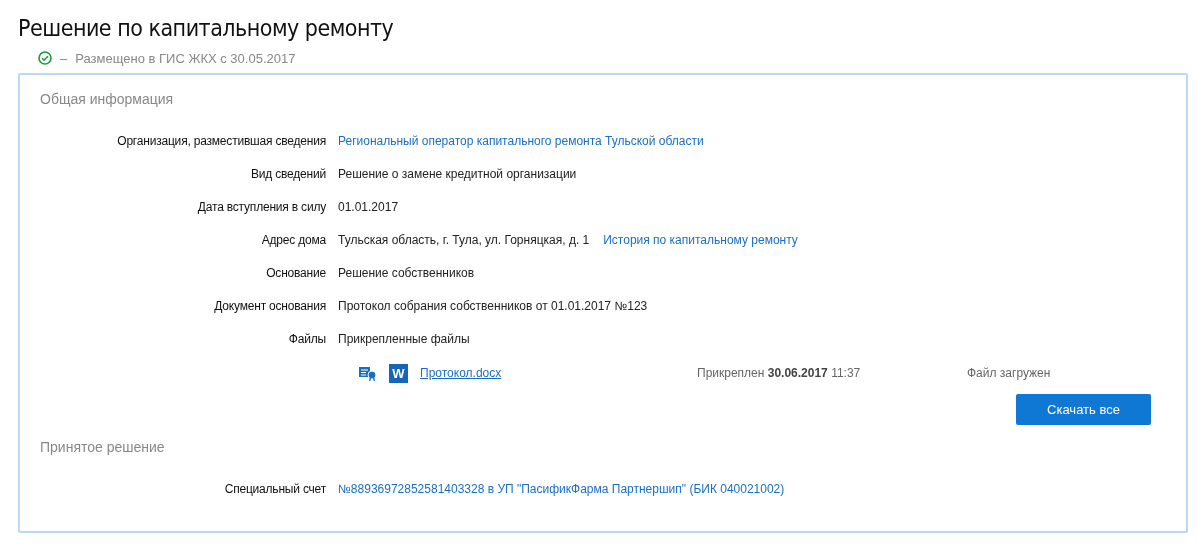 The image size is (1197, 551). I want to click on field-label: Вид сведений, so click(288, 173).